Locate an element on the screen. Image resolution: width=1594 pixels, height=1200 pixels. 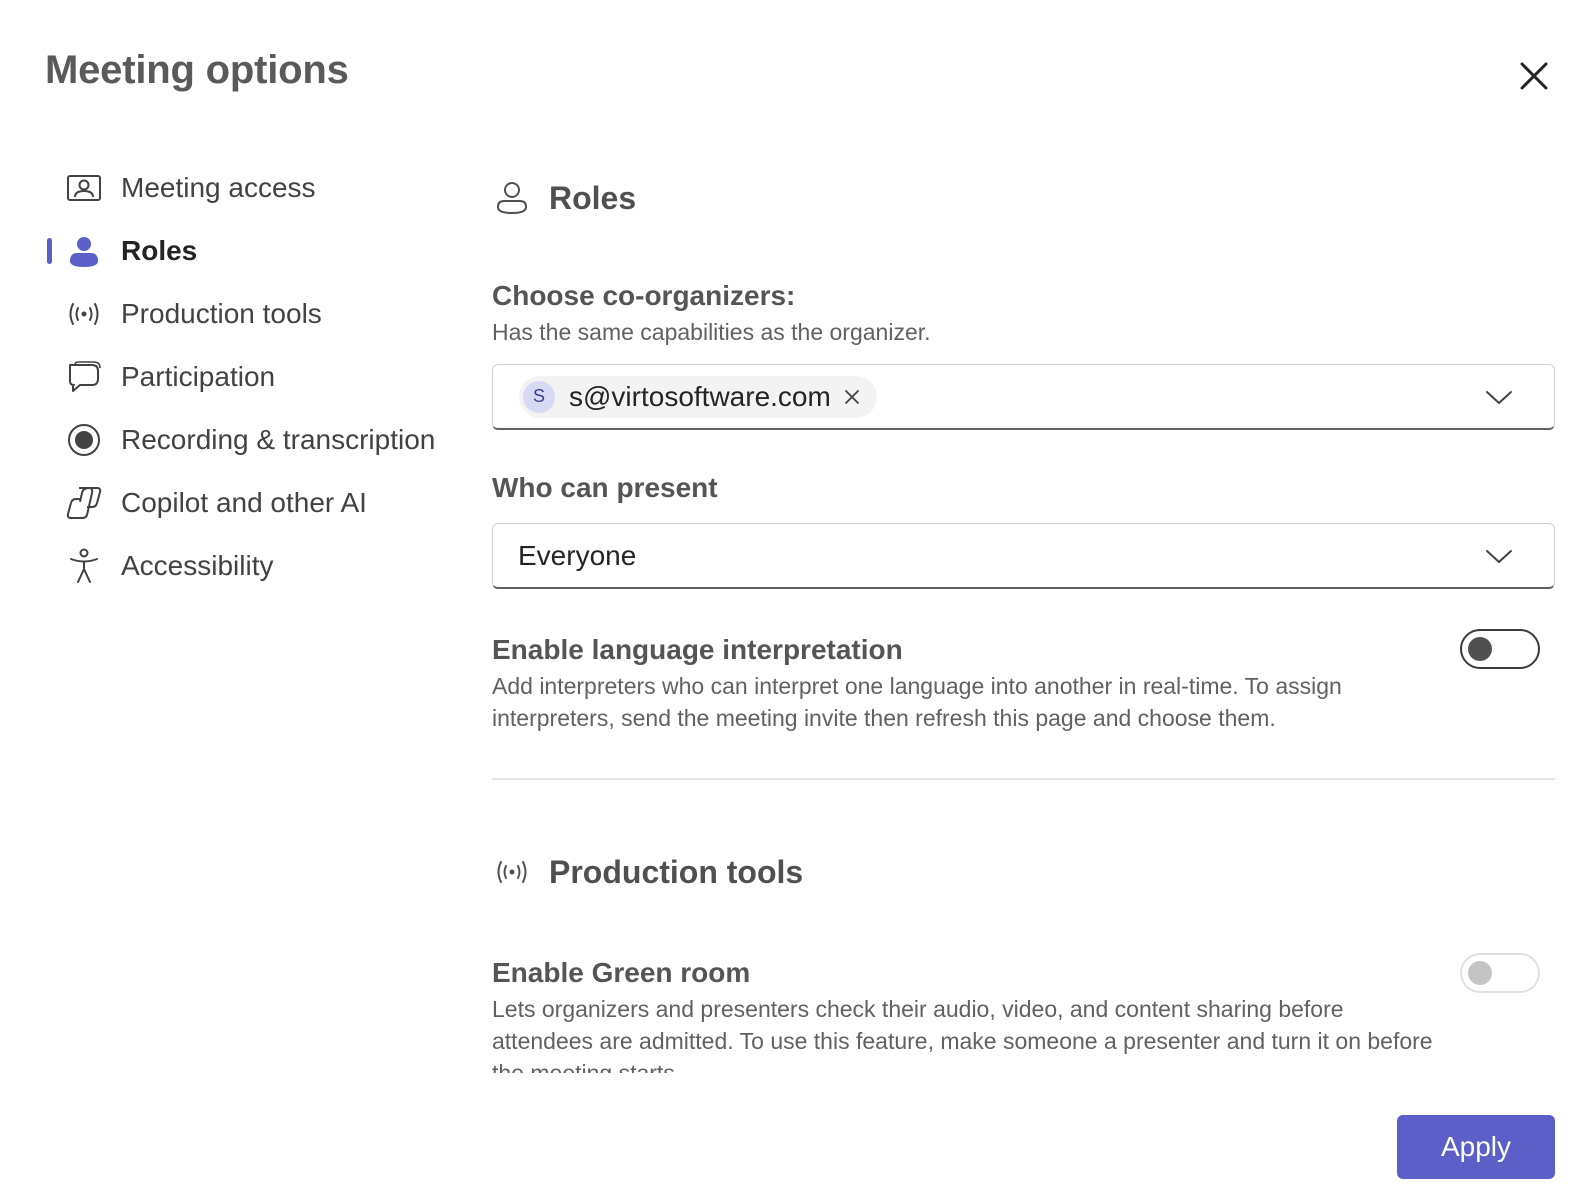
sidebar-item-copilot: Copilot and other AI is located at coordinates (235, 502).